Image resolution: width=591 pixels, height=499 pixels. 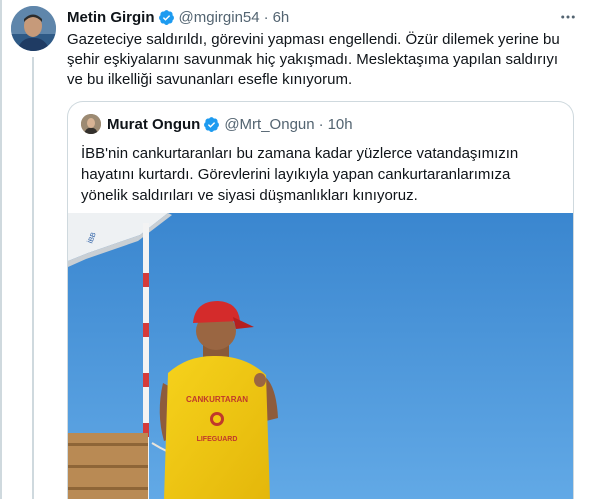 What do you see at coordinates (340, 124) in the screenshot?
I see `quoted-tweet-timestamp: 10h` at bounding box center [340, 124].